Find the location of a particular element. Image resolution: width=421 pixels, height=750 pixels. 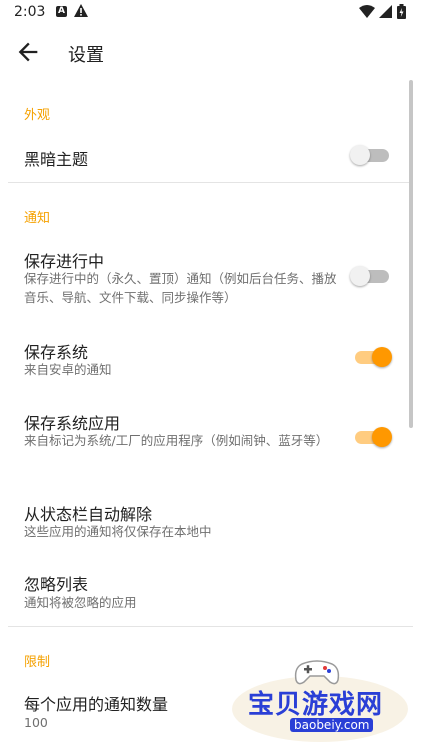

watermark-logo: 宝贝游戏网 baobeiy.com is located at coordinates (320, 701).